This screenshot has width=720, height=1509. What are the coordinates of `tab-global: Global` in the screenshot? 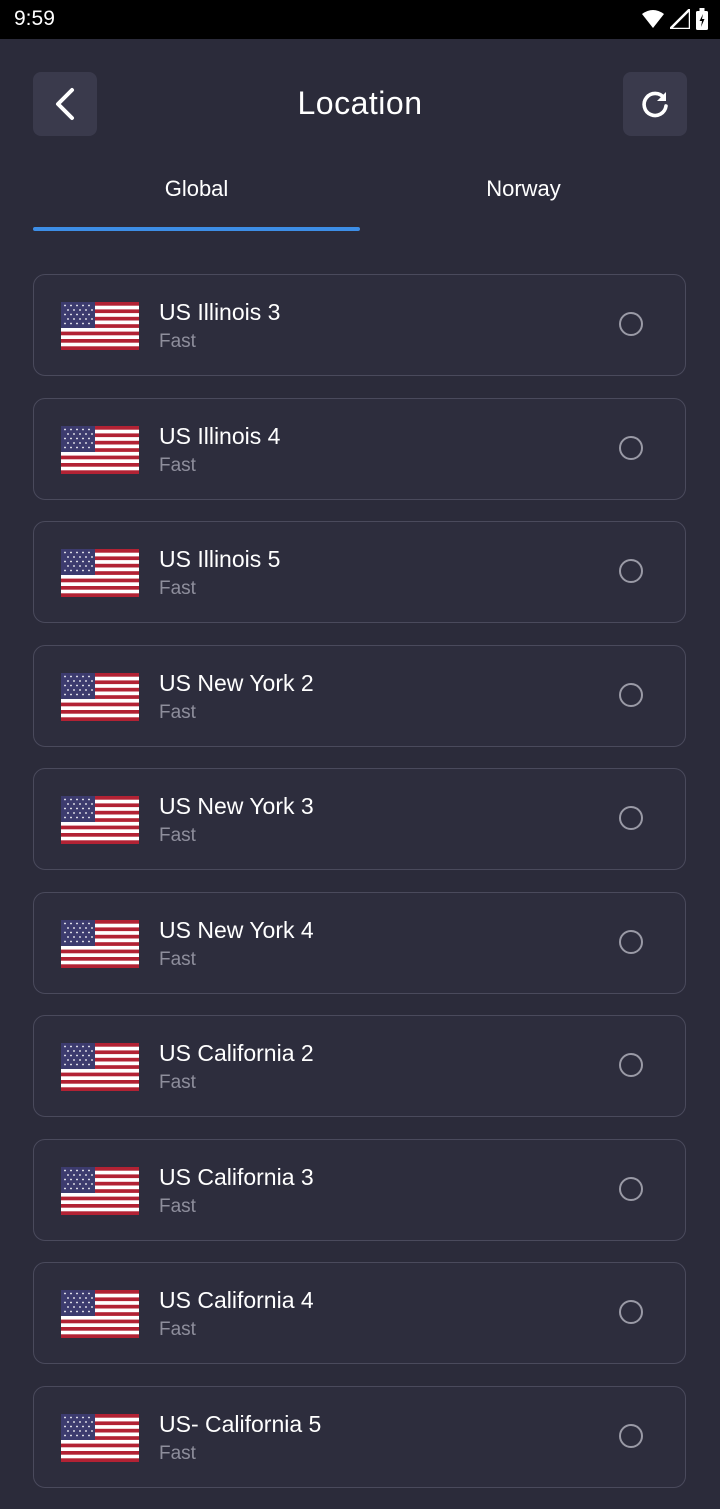 It's located at (196, 200).